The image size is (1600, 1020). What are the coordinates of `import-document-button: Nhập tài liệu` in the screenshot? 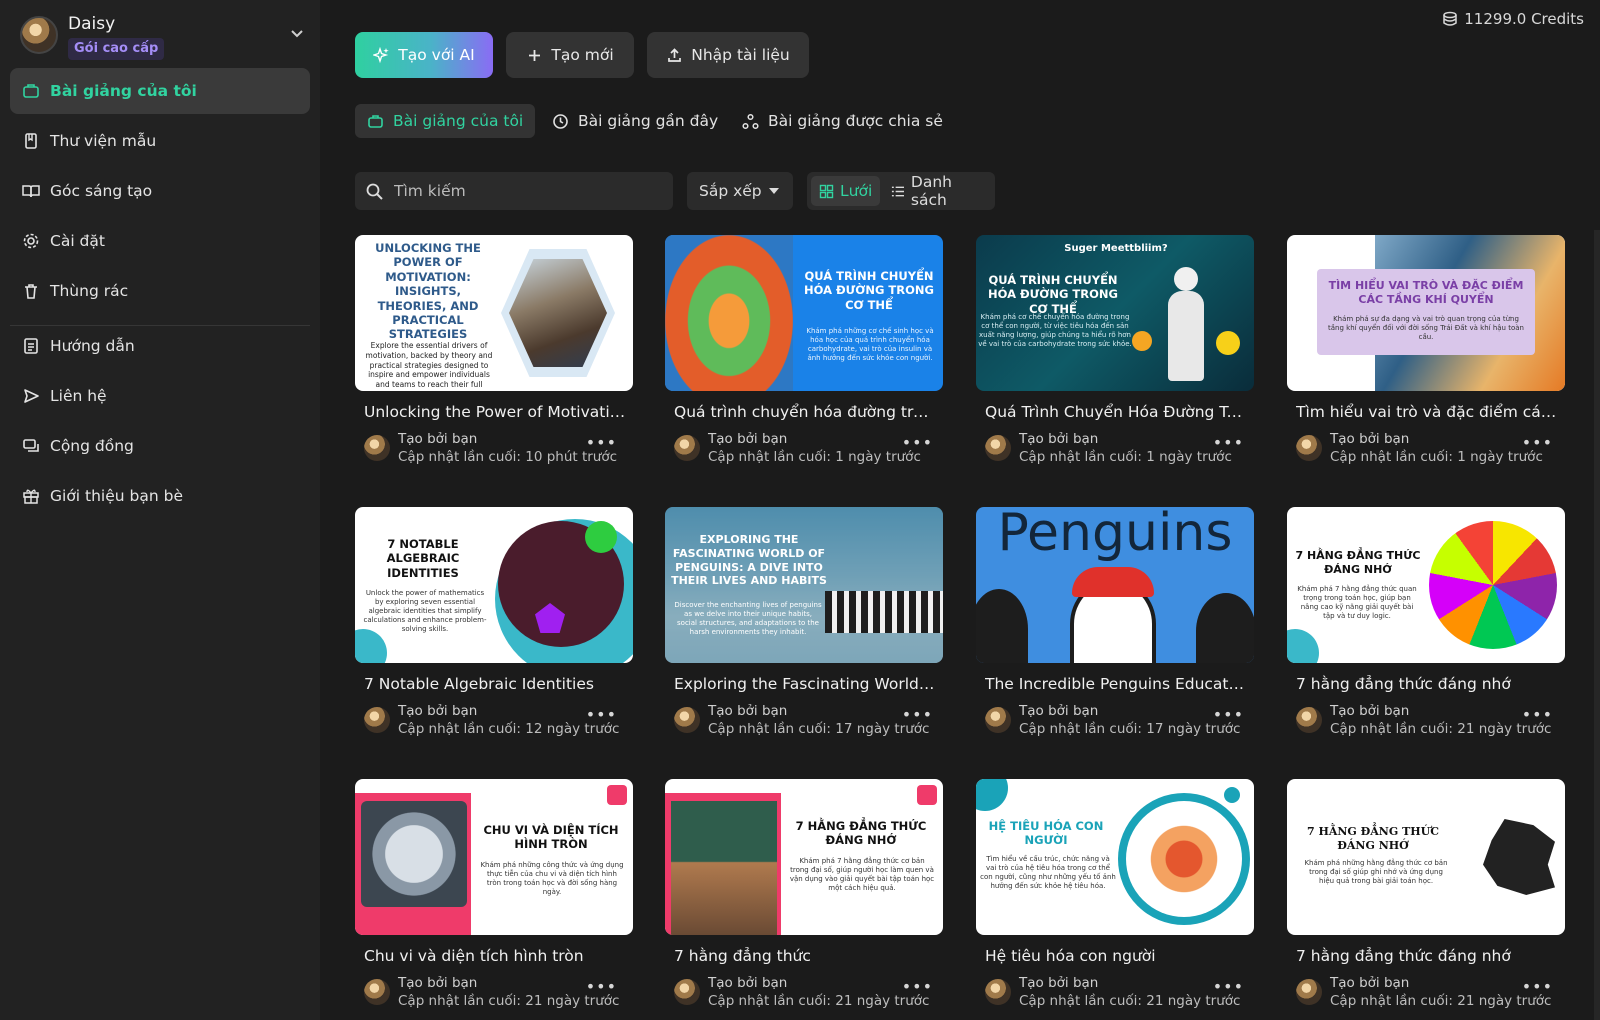 It's located at (728, 55).